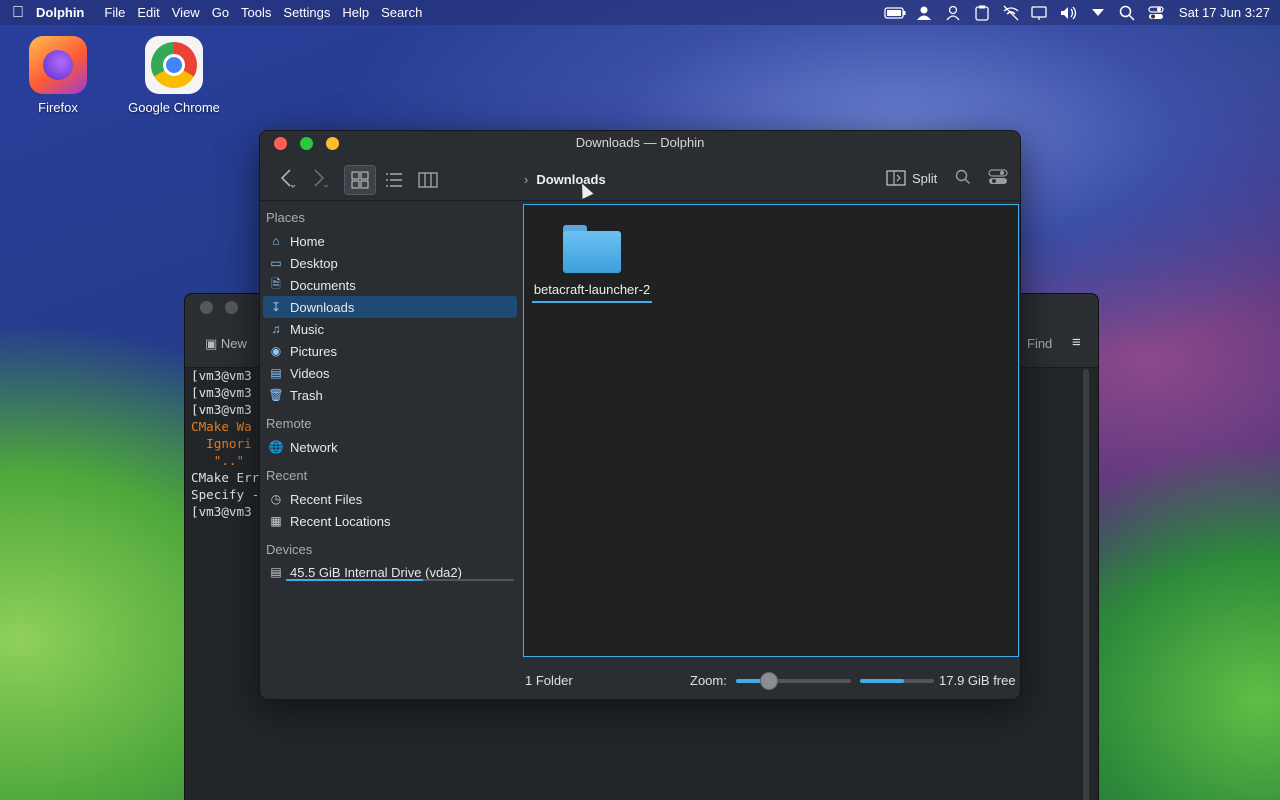  I want to click on terminal-line: [vm3@vm3, so click(221, 511).